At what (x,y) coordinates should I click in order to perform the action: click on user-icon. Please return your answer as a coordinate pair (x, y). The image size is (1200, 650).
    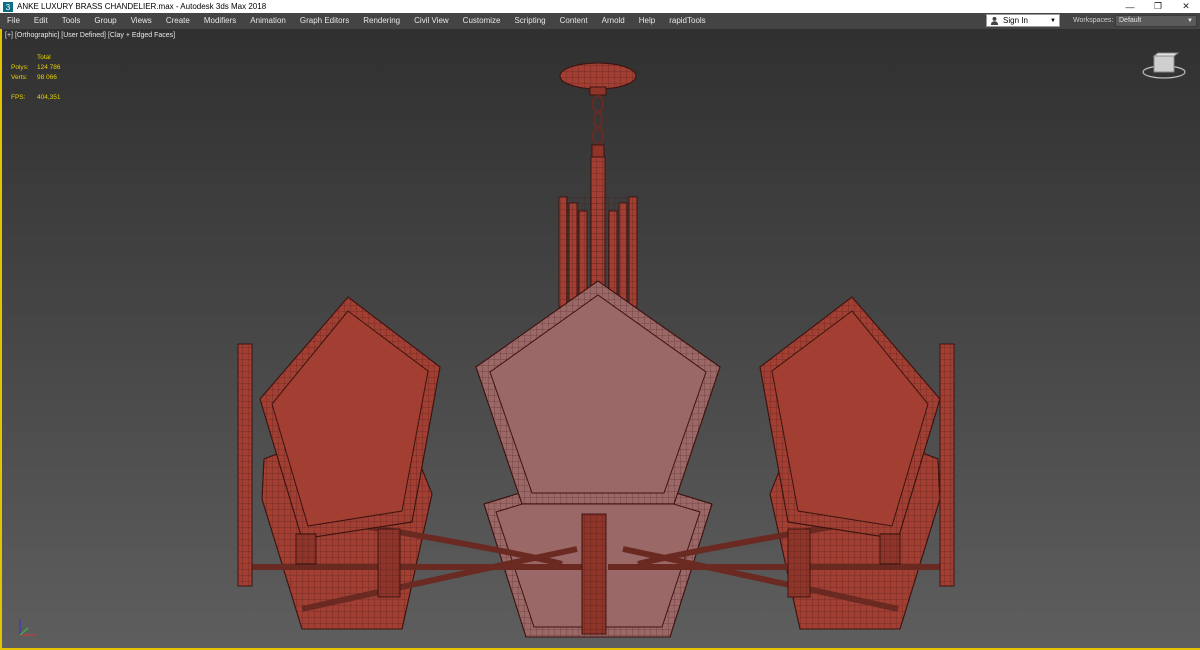
    Looking at the image, I should click on (994, 20).